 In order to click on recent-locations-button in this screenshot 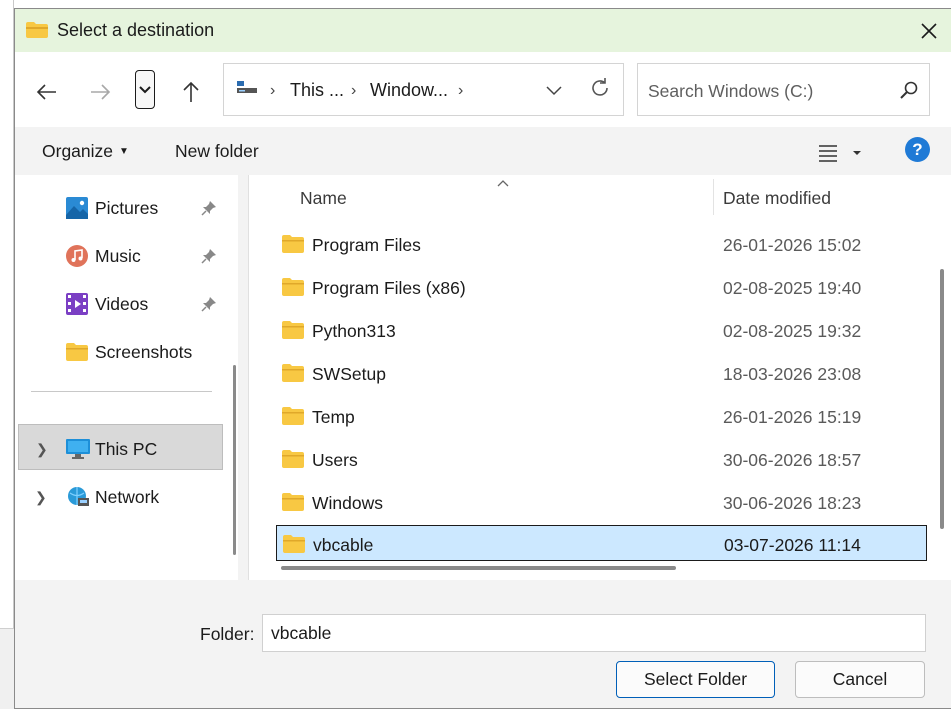, I will do `click(145, 89)`.